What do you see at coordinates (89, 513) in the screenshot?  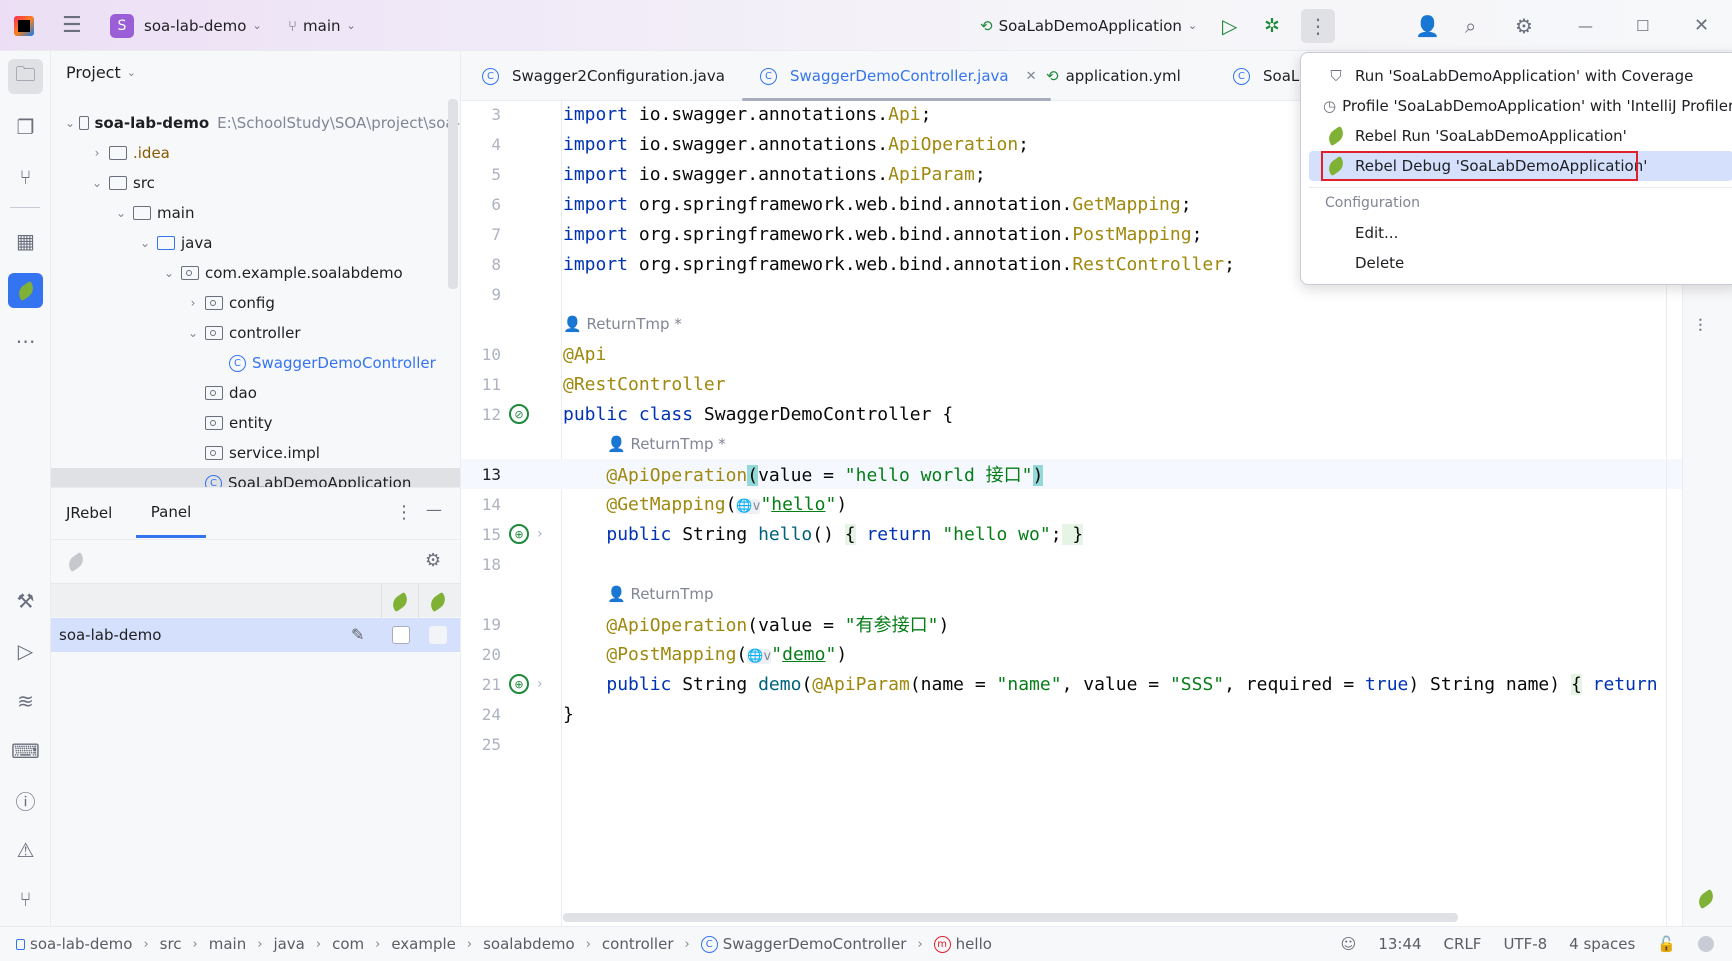 I see `tab-jrebel: JRebel` at bounding box center [89, 513].